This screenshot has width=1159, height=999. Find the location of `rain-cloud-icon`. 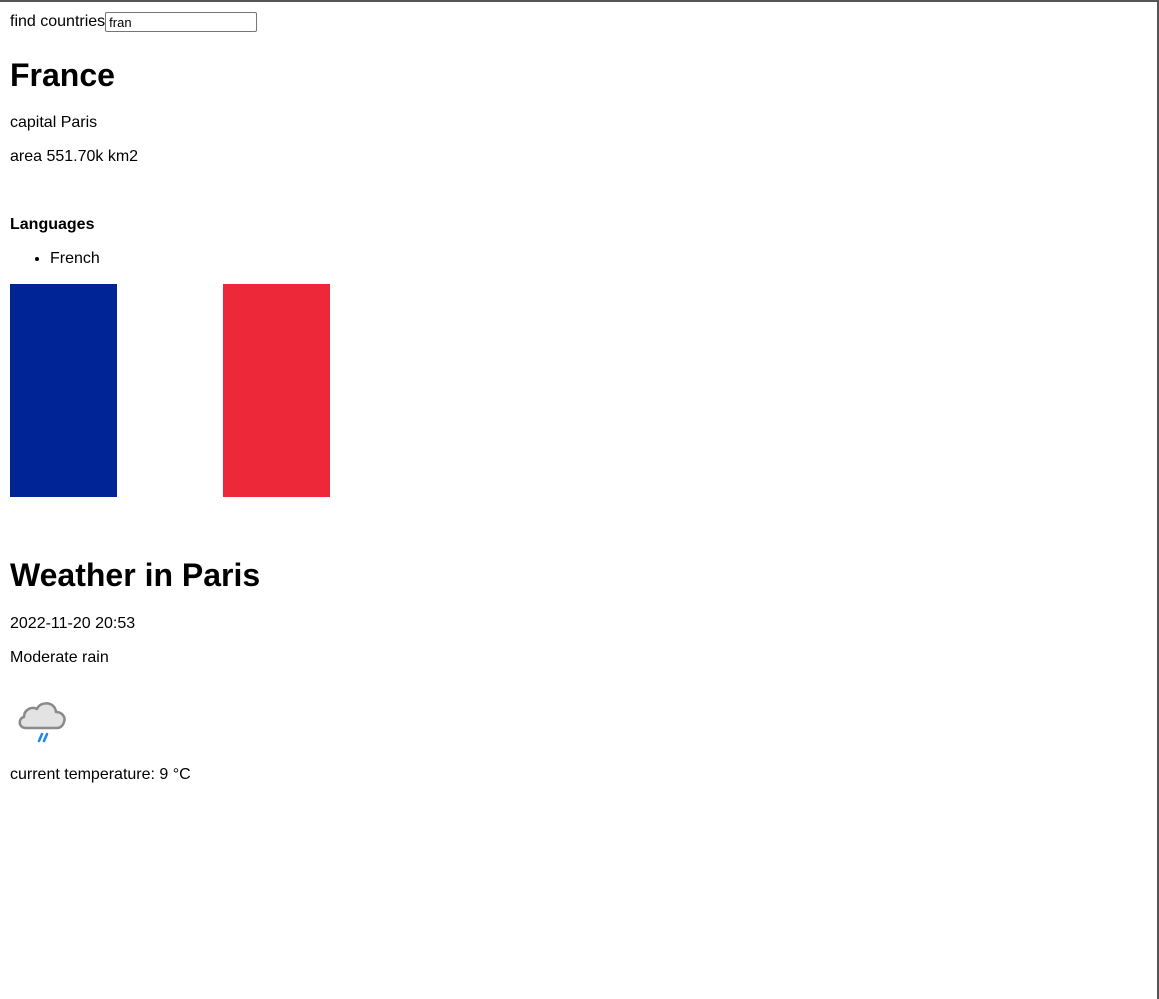

rain-cloud-icon is located at coordinates (42, 722).